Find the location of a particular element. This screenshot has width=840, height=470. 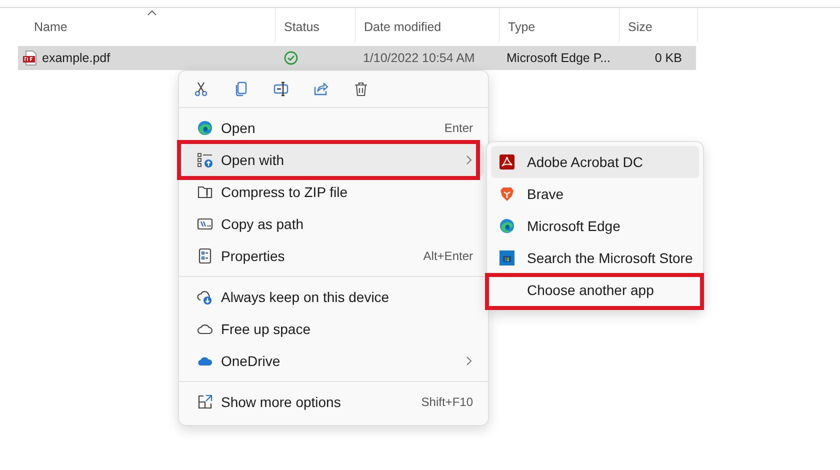

column-header: Date modified is located at coordinates (428, 25).